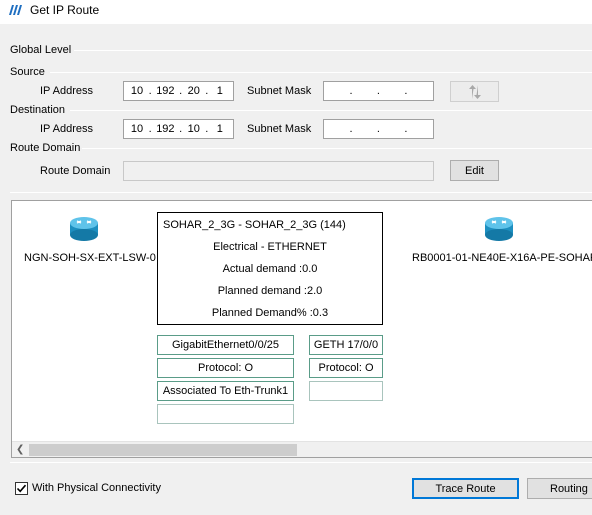  I want to click on route-domain-section-label: Route Domain, so click(45, 148).